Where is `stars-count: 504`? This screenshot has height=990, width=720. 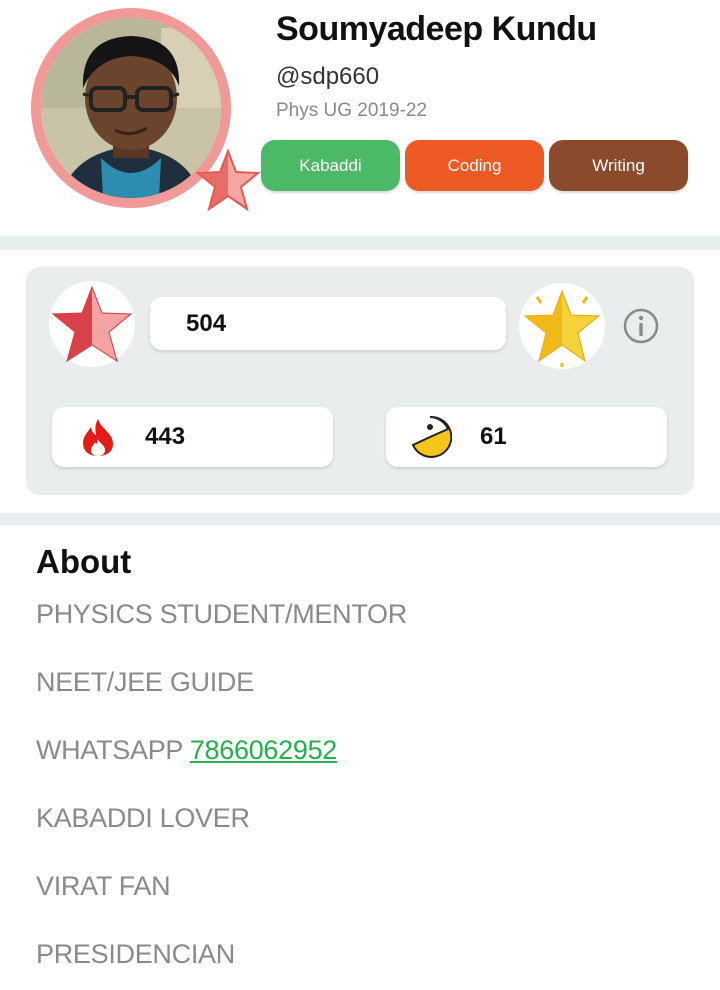
stars-count: 504 is located at coordinates (328, 323).